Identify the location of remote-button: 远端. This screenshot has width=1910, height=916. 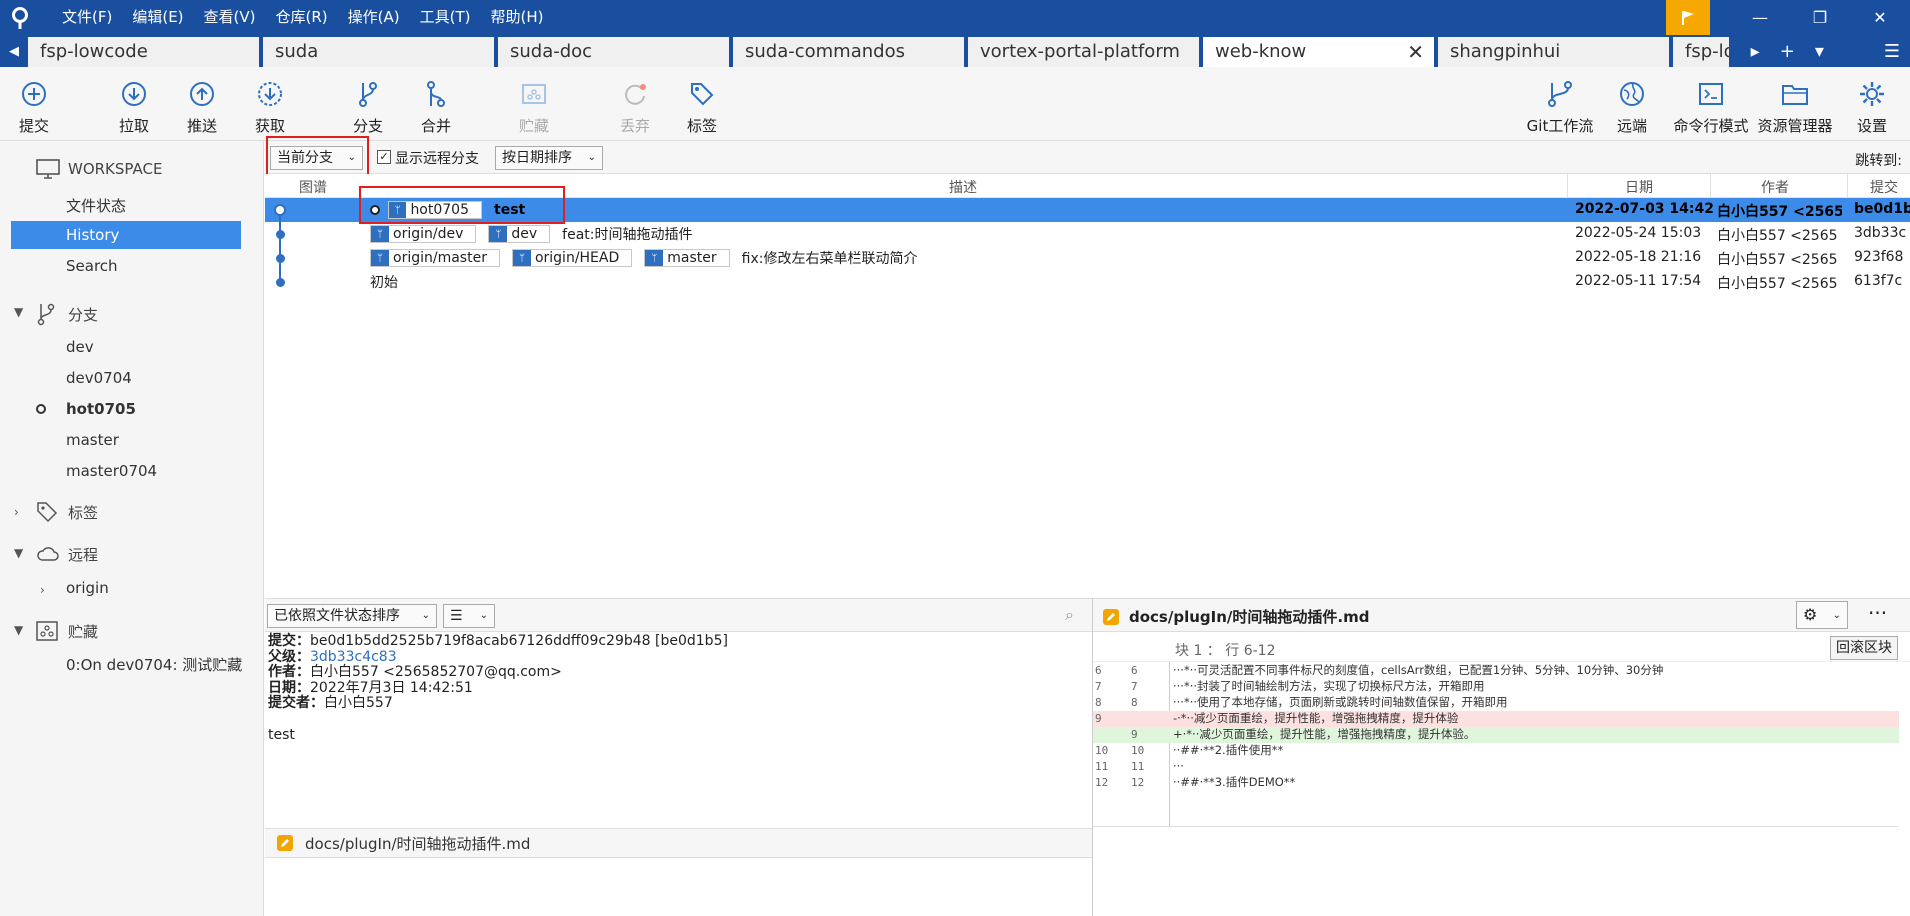
(1632, 104).